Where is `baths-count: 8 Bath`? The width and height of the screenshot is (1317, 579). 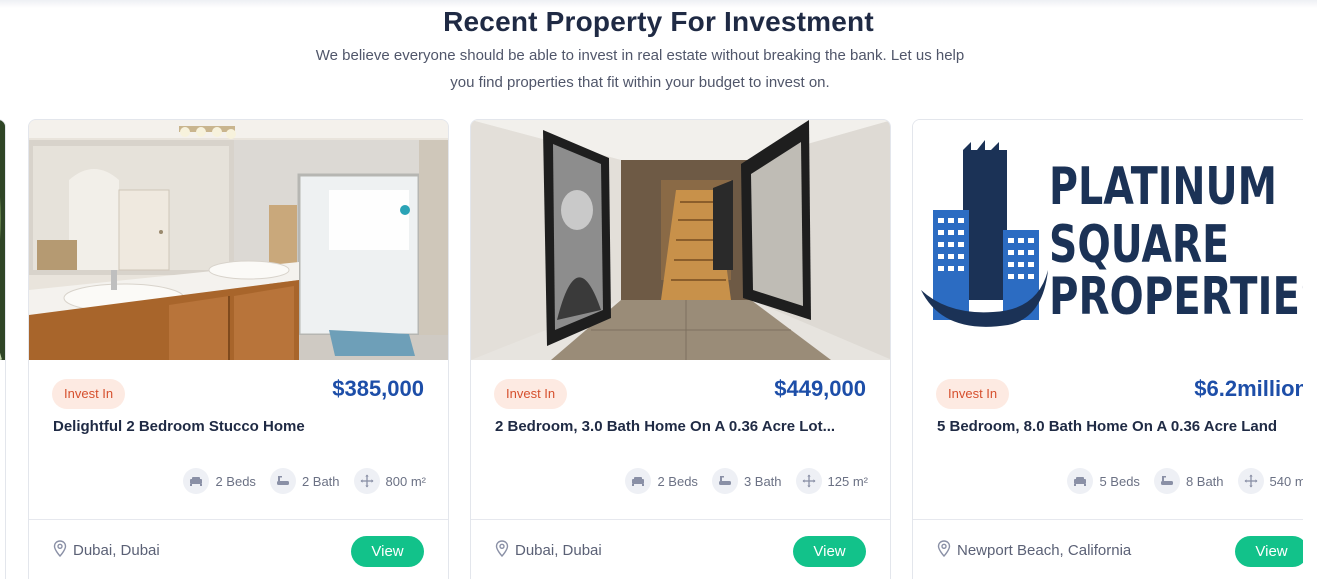
baths-count: 8 Bath is located at coordinates (1204, 481).